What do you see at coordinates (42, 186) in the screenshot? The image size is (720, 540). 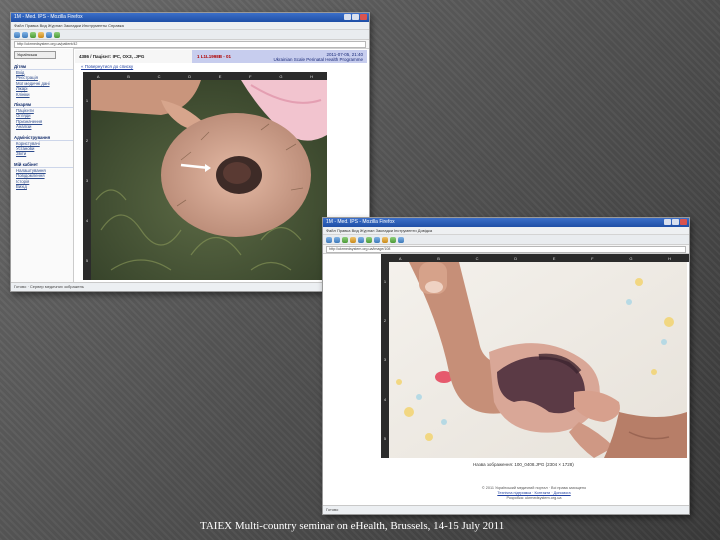 I see `sidebar-item: Вихід` at bounding box center [42, 186].